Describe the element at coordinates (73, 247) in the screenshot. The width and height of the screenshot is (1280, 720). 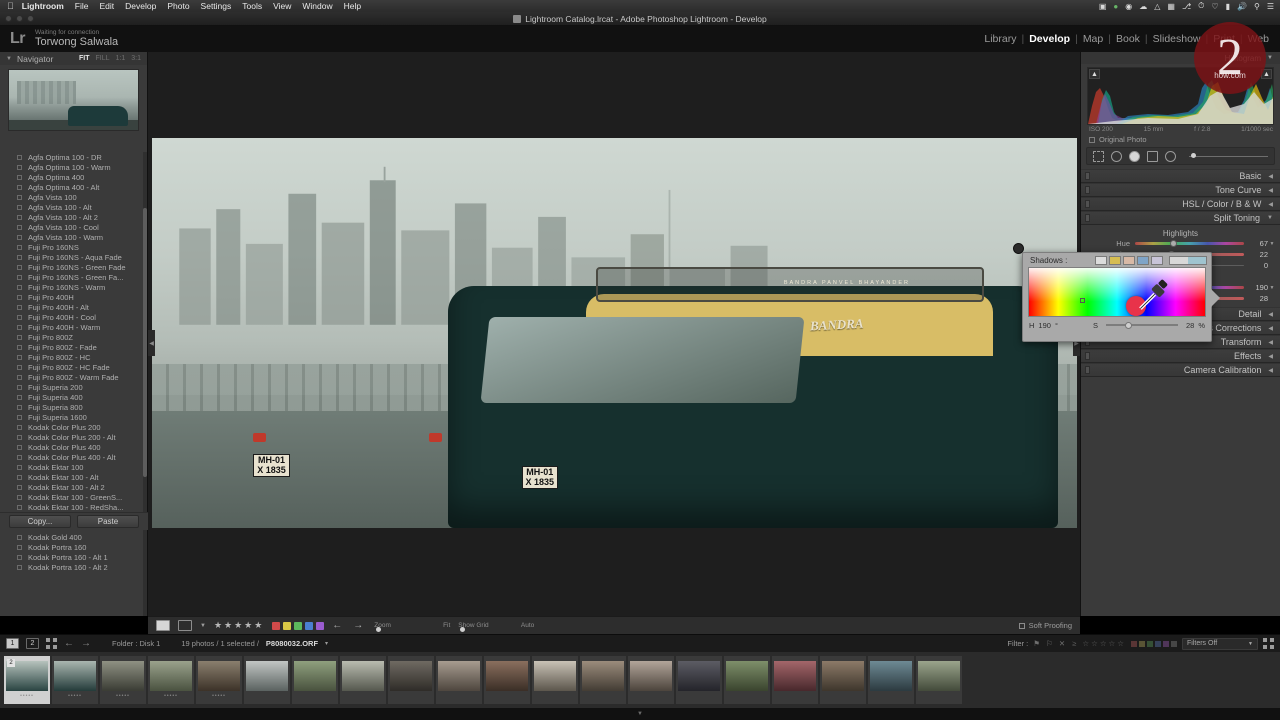
I see `preset-item: Fuji Pro 160NS` at that location.